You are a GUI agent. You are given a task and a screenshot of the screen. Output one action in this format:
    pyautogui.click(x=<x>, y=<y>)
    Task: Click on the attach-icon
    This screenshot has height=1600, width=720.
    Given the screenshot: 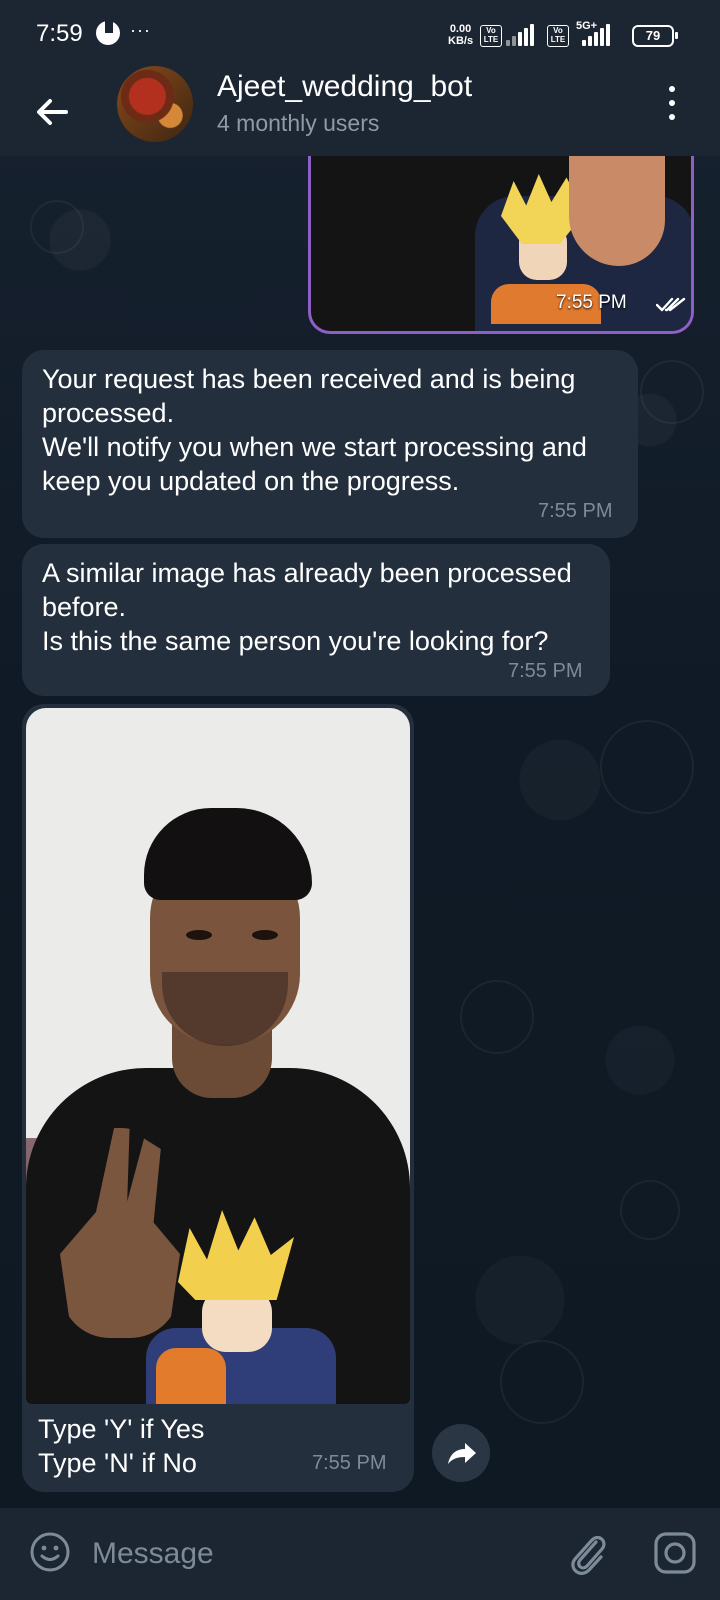 What is the action you would take?
    pyautogui.click(x=588, y=1555)
    